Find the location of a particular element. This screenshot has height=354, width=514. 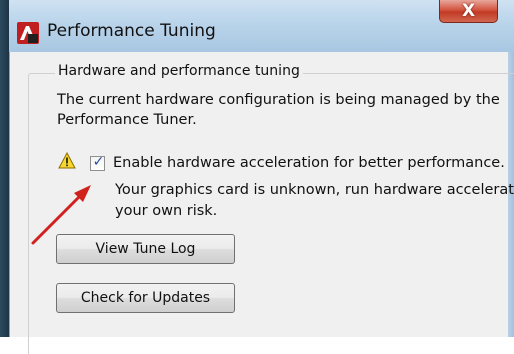

warning-line-2: your own risk. is located at coordinates (166, 211).